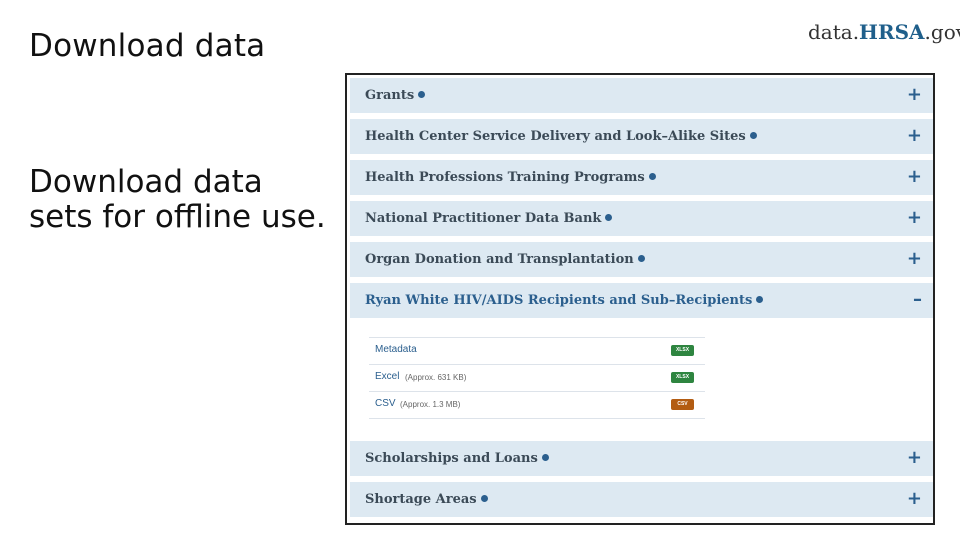 This screenshot has height=540, width=960. Describe the element at coordinates (892, 32) in the screenshot. I see `logo-brand: HRSA` at that location.